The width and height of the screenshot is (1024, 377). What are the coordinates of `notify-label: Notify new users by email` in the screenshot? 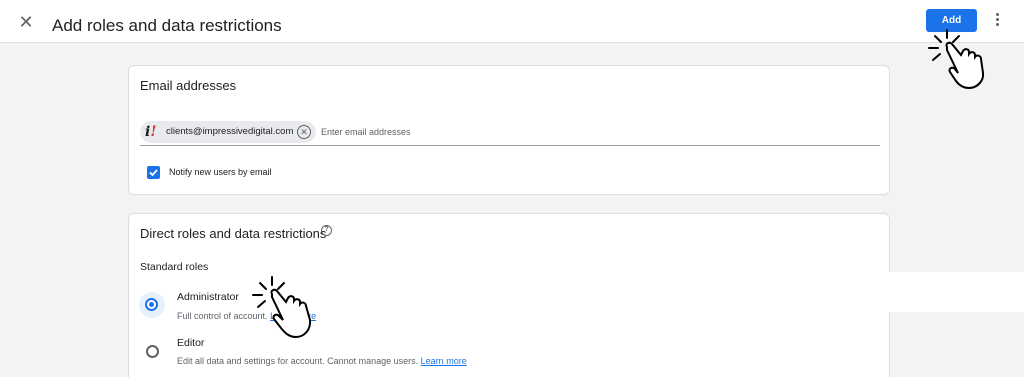 It's located at (220, 172).